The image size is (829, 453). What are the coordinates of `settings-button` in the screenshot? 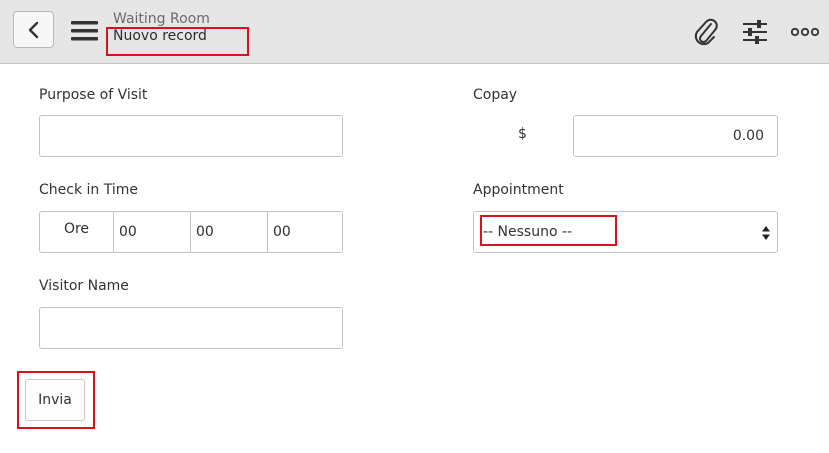 It's located at (755, 32).